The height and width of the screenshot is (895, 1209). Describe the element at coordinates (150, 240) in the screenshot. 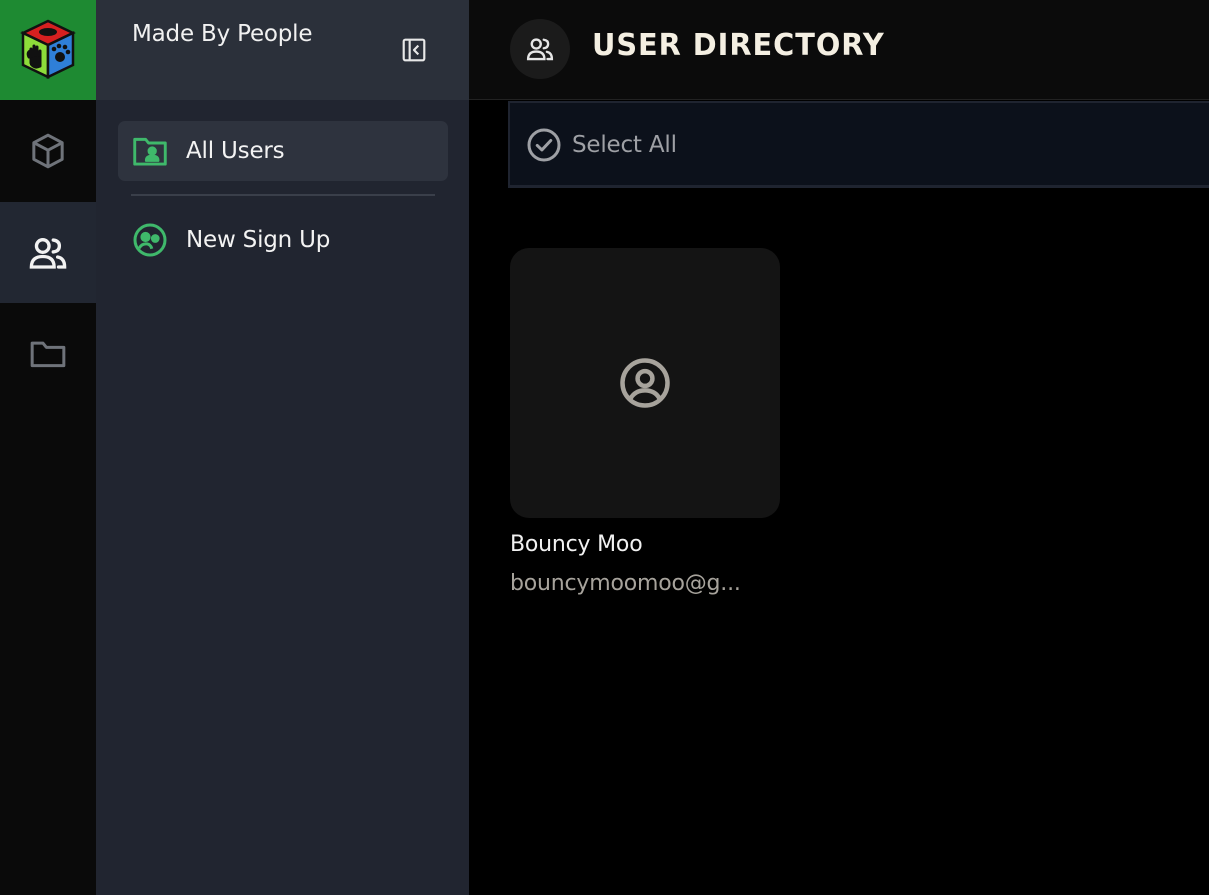

I see `user-group-circle-icon` at that location.